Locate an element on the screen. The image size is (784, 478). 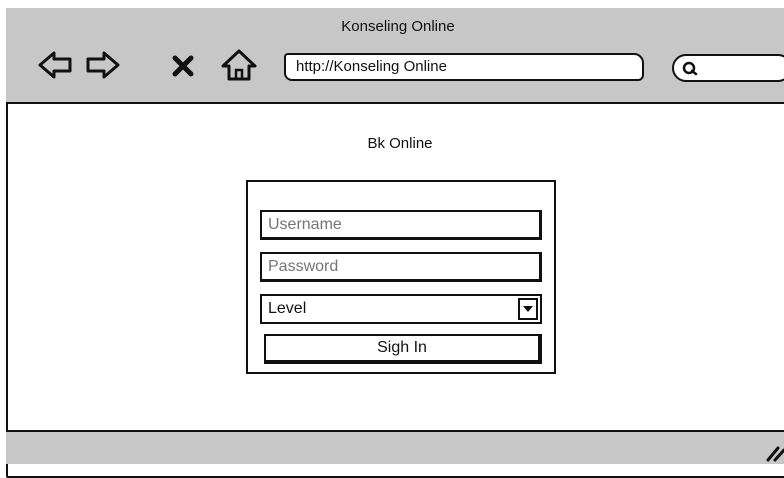
close-x-icon is located at coordinates (183, 65).